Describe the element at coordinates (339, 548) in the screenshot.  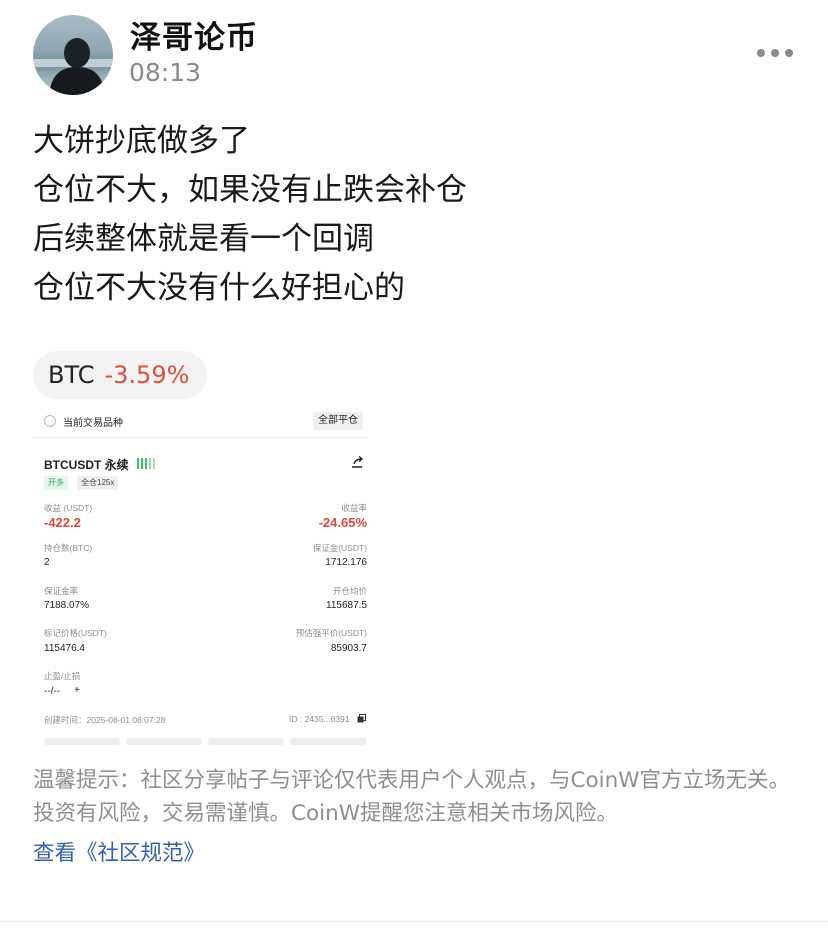
I see `margin-label: 保证金(USDT)` at that location.